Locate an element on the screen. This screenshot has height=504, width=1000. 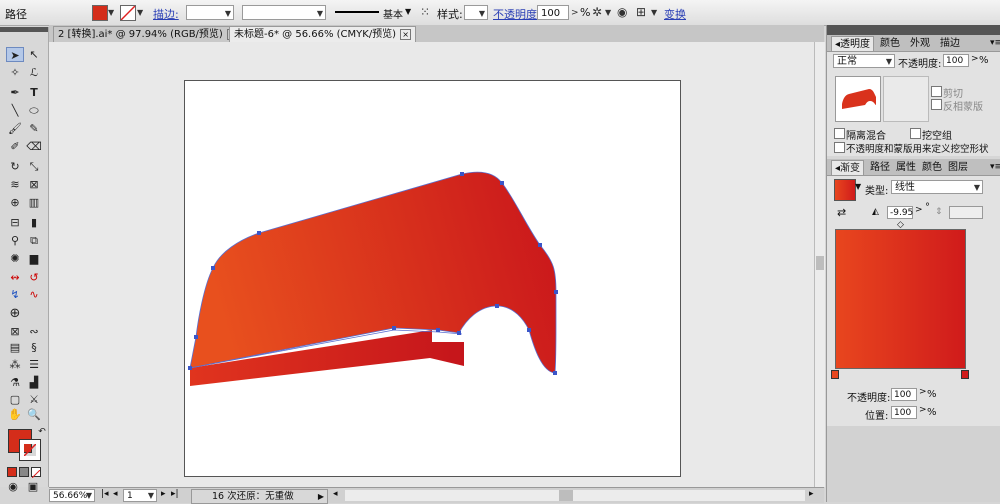
paintbrush-tool-icon: 🖌 is located at coordinates (15, 128).